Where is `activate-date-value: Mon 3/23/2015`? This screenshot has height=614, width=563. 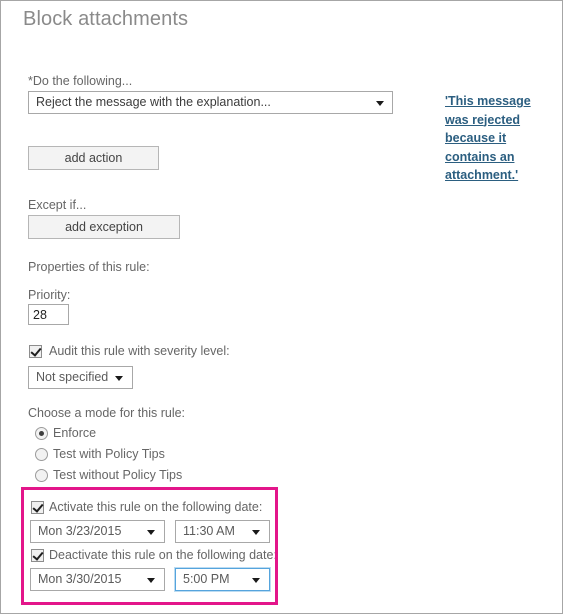 activate-date-value: Mon 3/23/2015 is located at coordinates (80, 531).